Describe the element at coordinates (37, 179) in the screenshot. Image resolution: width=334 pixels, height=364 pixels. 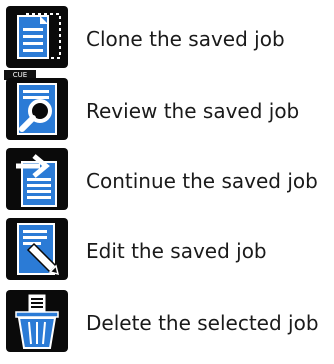
I see `continue-icon` at that location.